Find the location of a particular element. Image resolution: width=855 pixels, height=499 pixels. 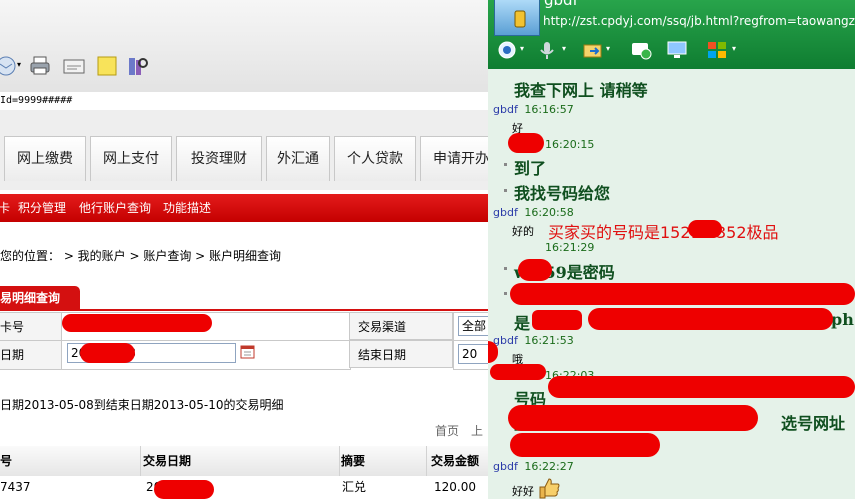

submenu-feature-desc: 功能描述 is located at coordinates (187, 208).